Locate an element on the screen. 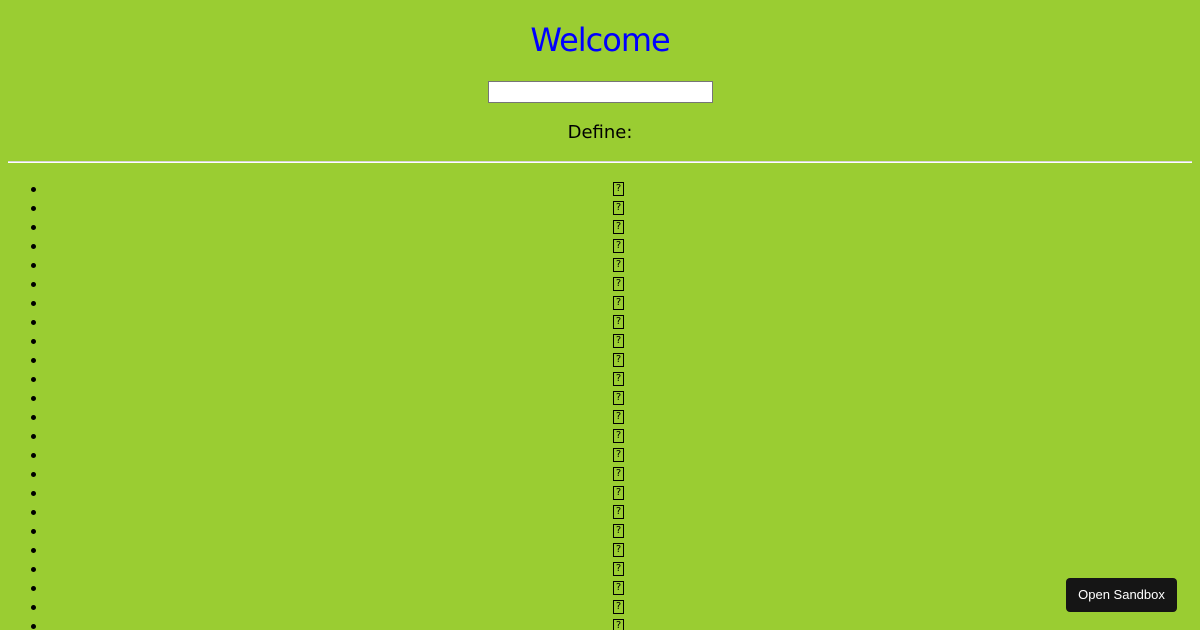 This screenshot has width=1200, height=630. divider is located at coordinates (600, 162).